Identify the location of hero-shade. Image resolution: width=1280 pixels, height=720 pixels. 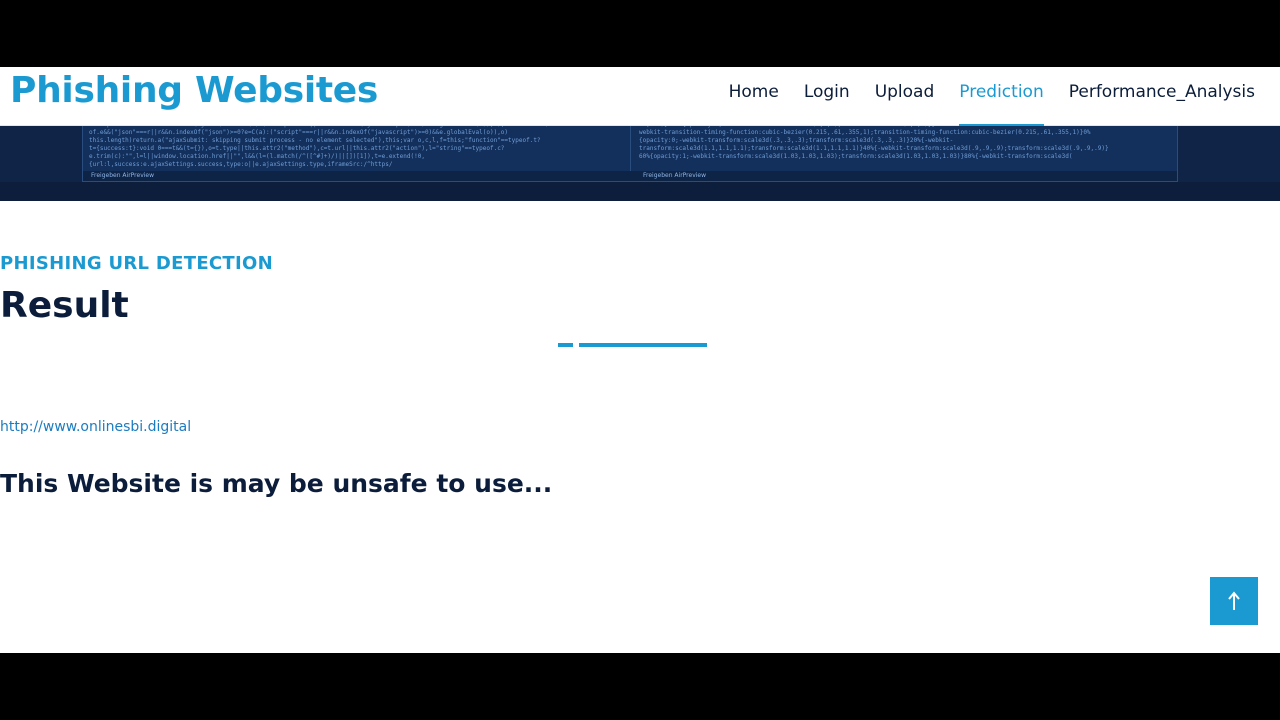
(640, 191).